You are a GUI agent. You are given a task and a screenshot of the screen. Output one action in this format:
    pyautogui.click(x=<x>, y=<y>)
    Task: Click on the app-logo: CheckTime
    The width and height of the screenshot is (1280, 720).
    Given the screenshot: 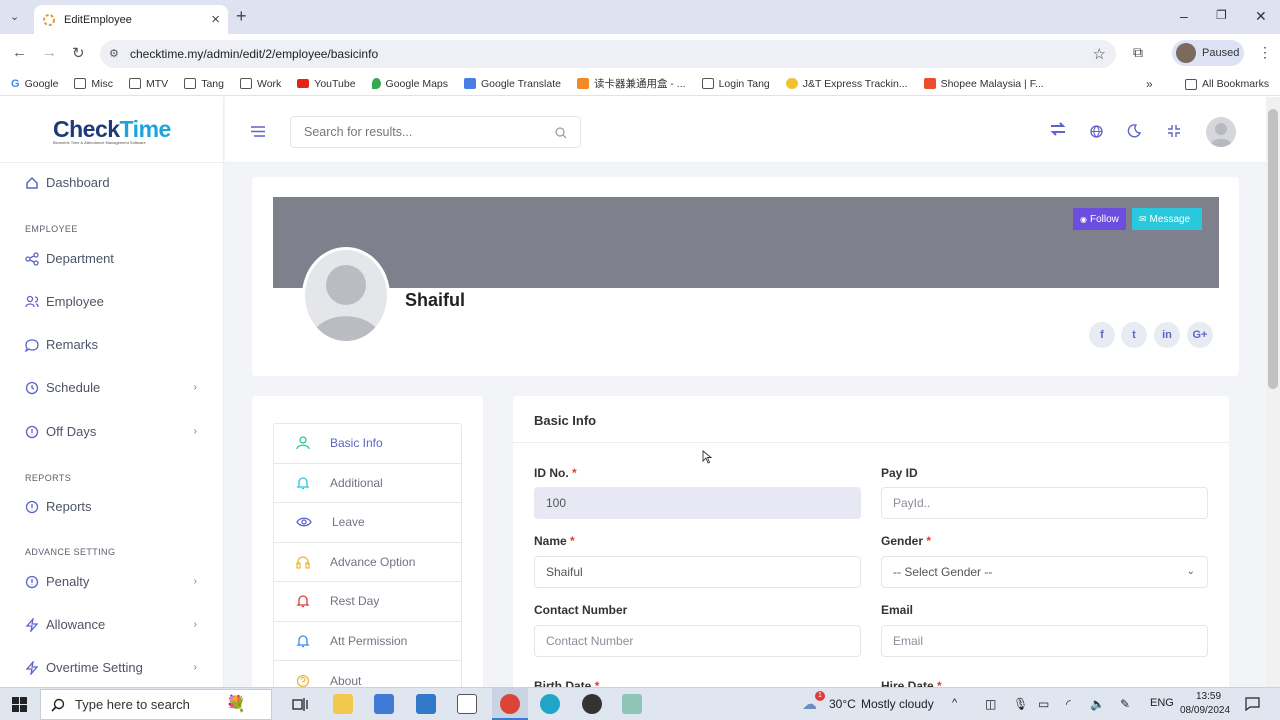 What is the action you would take?
    pyautogui.click(x=112, y=129)
    